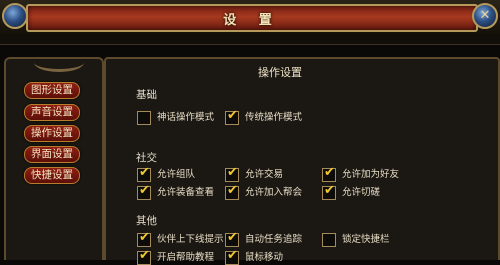 Image resolution: width=500 pixels, height=265 pixels. I want to click on option-classic-mode: ✔ 传统操作模式, so click(270, 116).